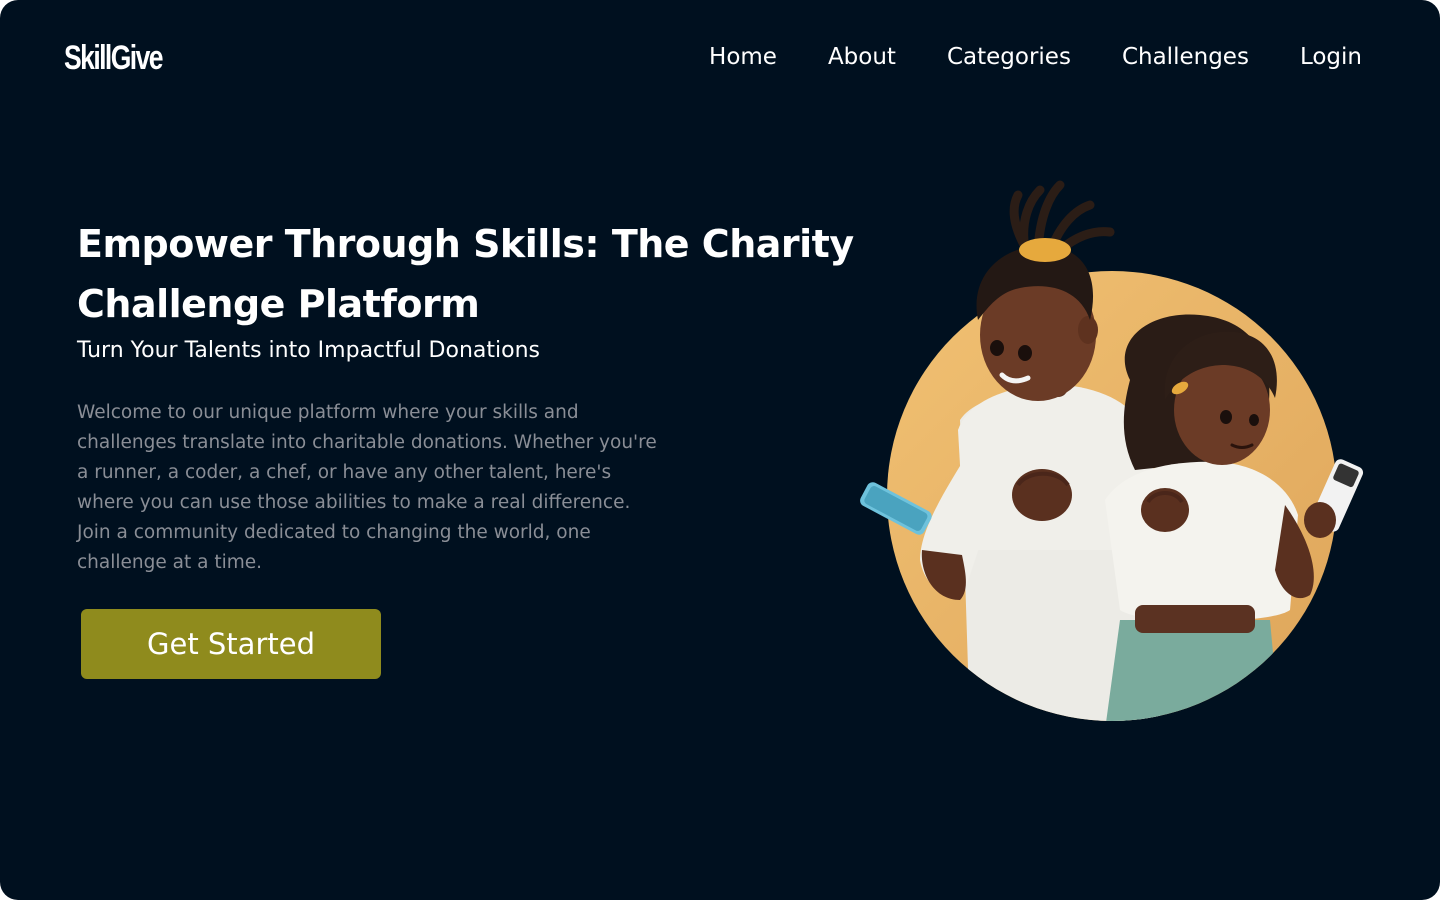 The height and width of the screenshot is (900, 1440). I want to click on get-started-button: Get Started, so click(231, 644).